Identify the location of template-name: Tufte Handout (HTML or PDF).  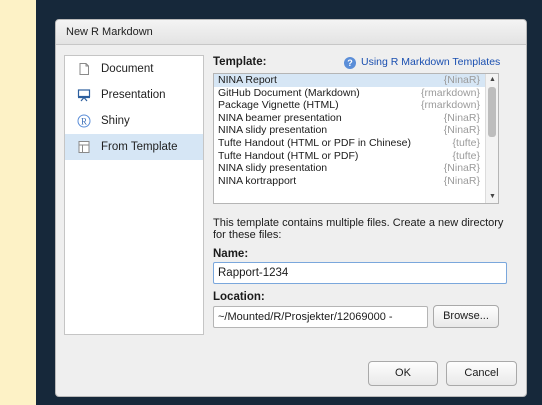
(288, 155).